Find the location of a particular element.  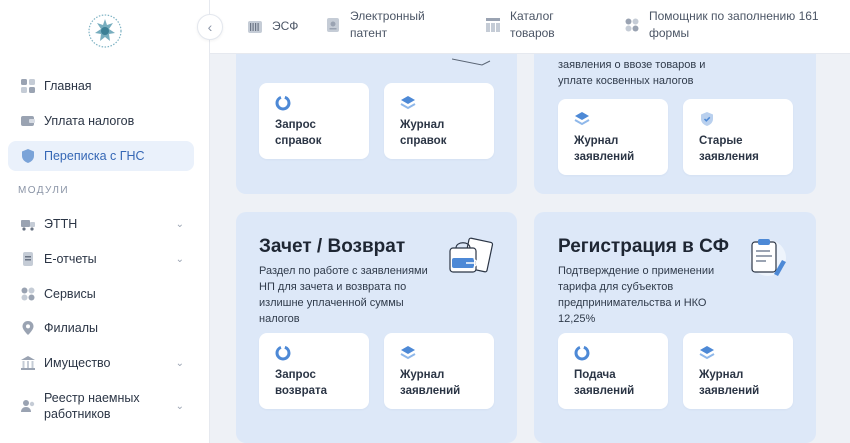

topnav-catalog-label: Каталог товаров is located at coordinates (532, 24).